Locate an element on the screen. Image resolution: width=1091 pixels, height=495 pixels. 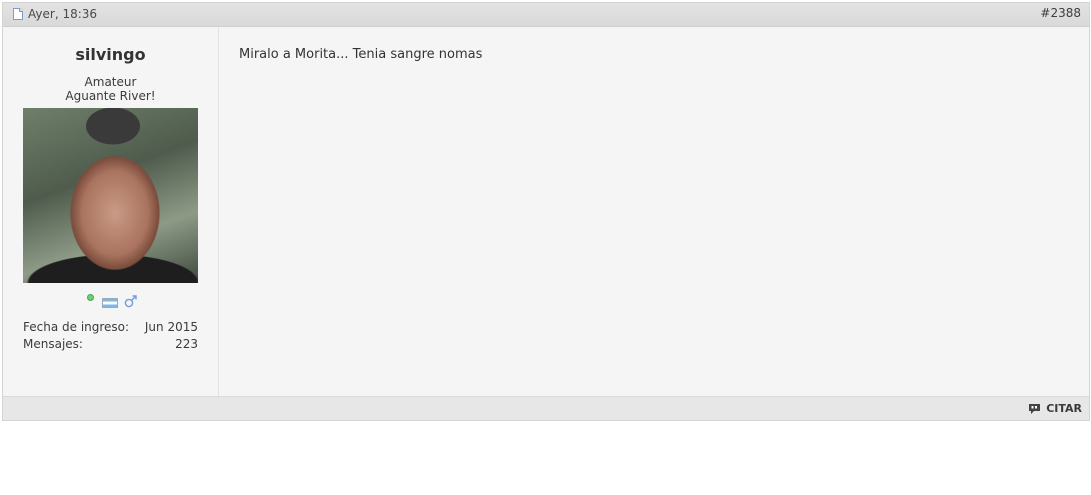
quote-button: CITAR is located at coordinates (1055, 408).